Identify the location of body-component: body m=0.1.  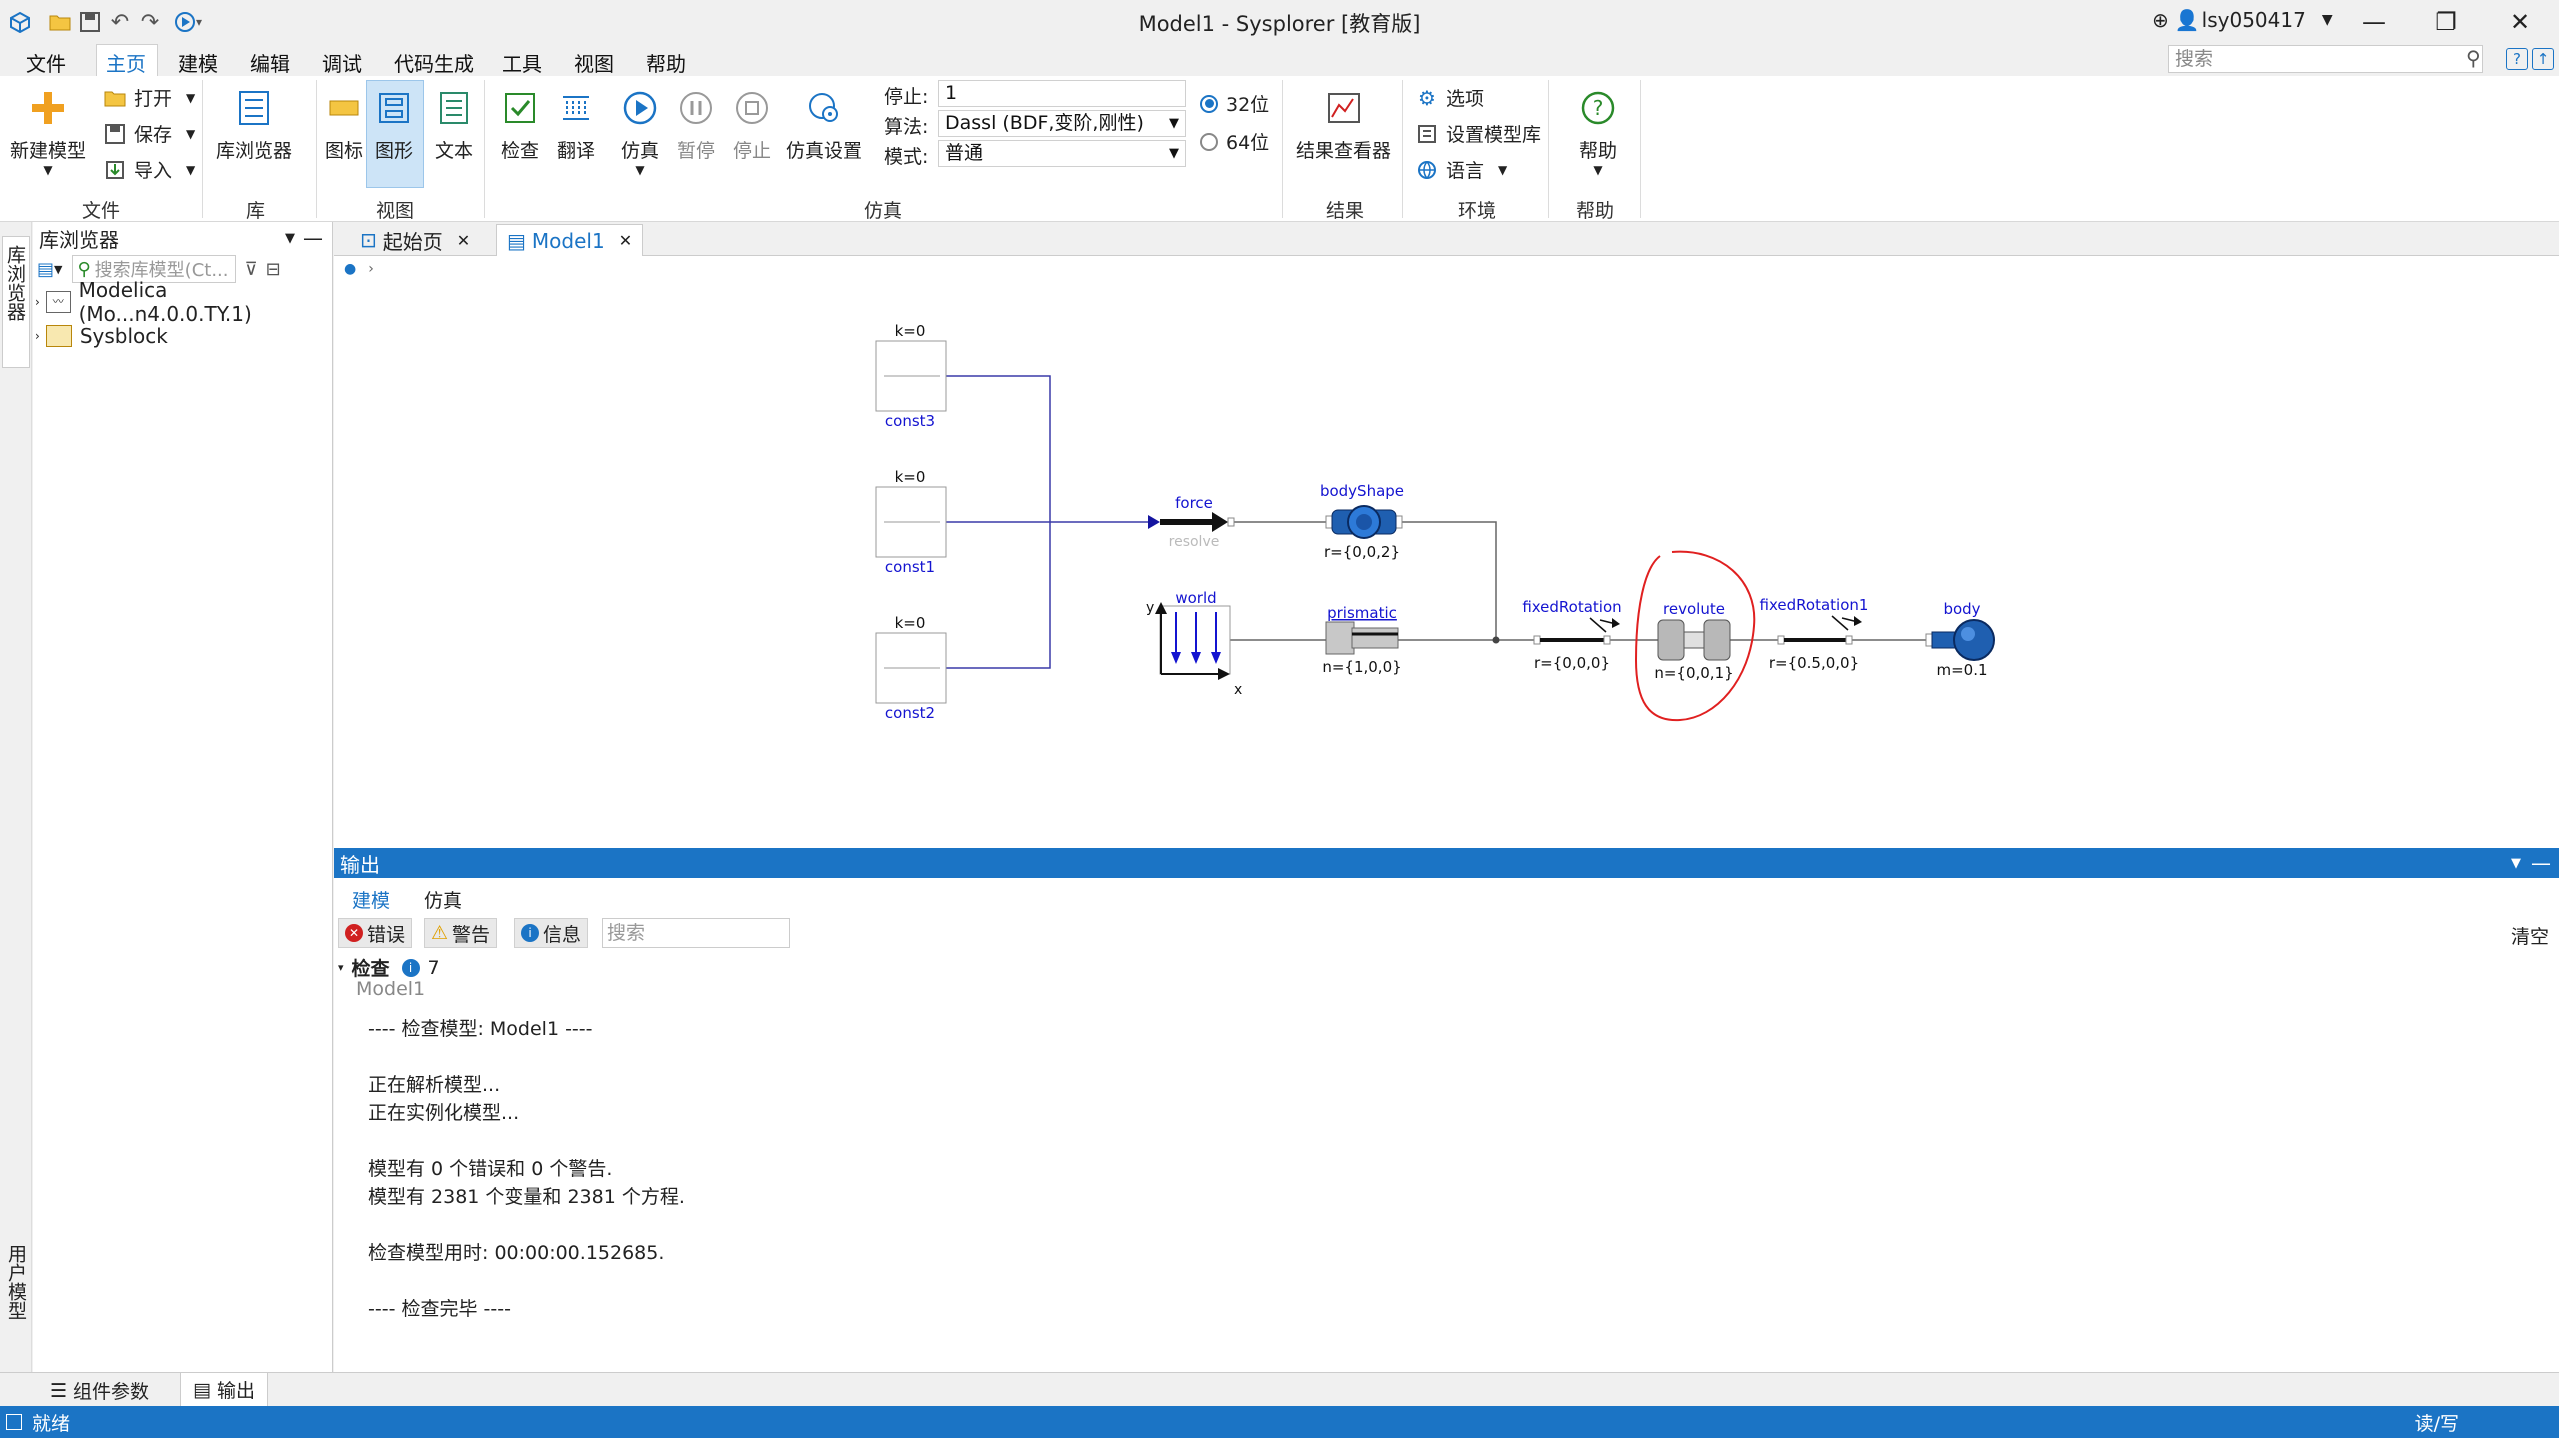
(1960, 639).